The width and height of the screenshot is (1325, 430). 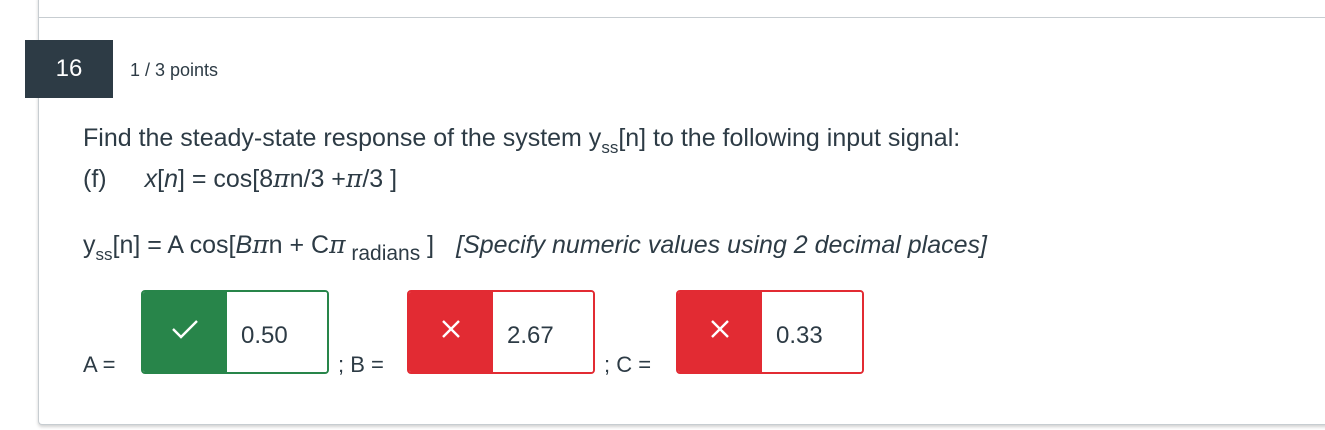 What do you see at coordinates (812, 332) in the screenshot?
I see `answer-c-value: 0.33` at bounding box center [812, 332].